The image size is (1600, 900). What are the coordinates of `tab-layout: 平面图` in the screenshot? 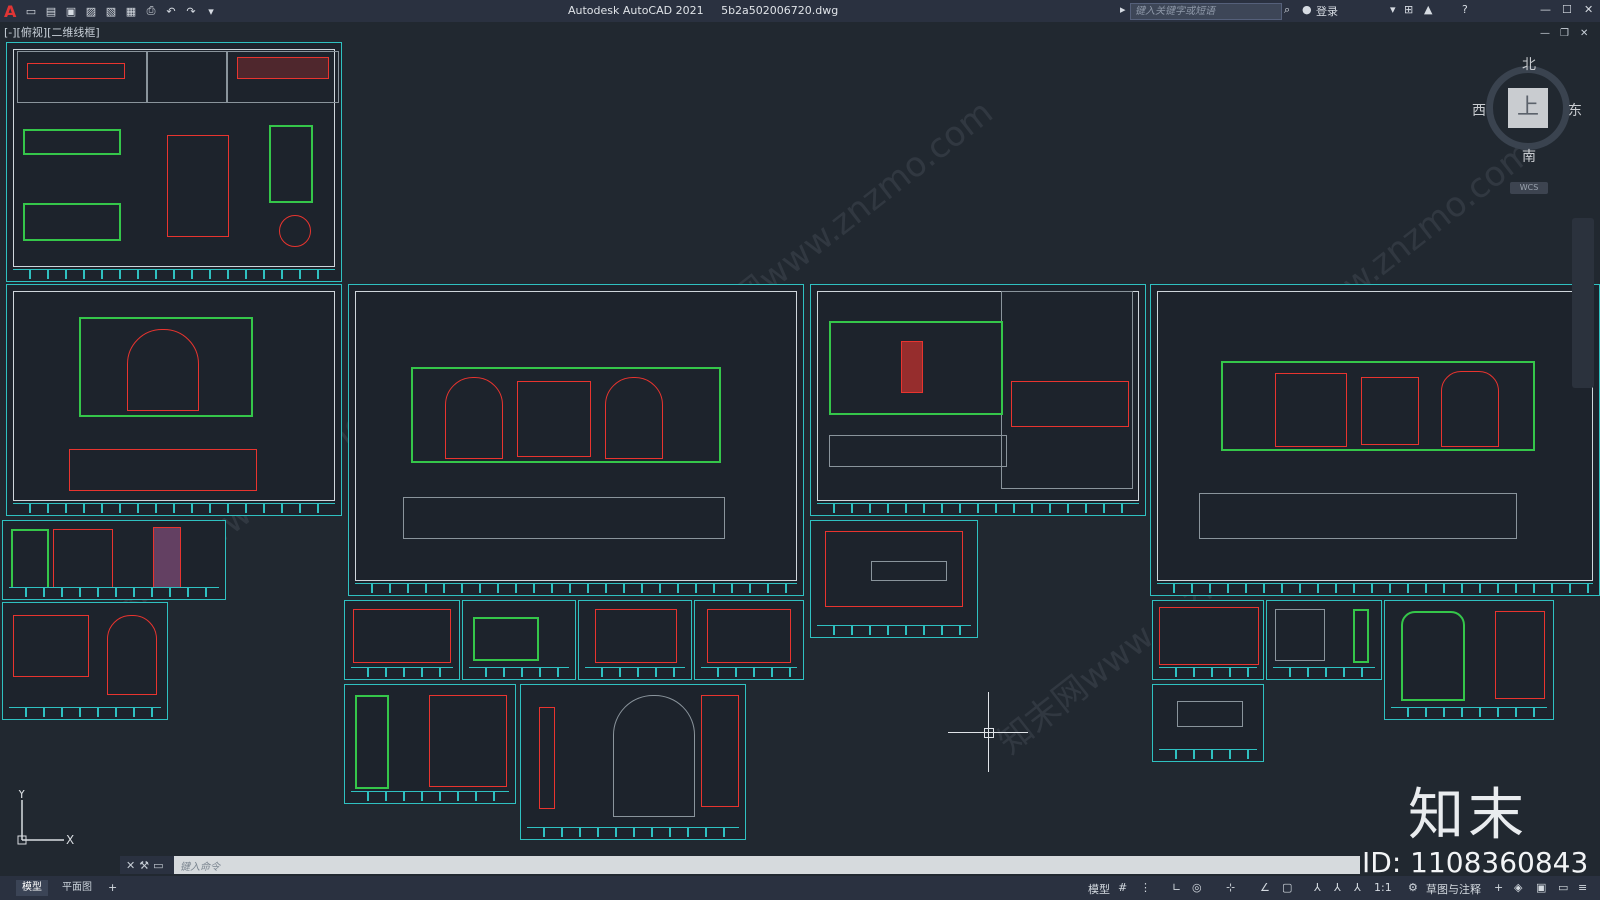 It's located at (77, 888).